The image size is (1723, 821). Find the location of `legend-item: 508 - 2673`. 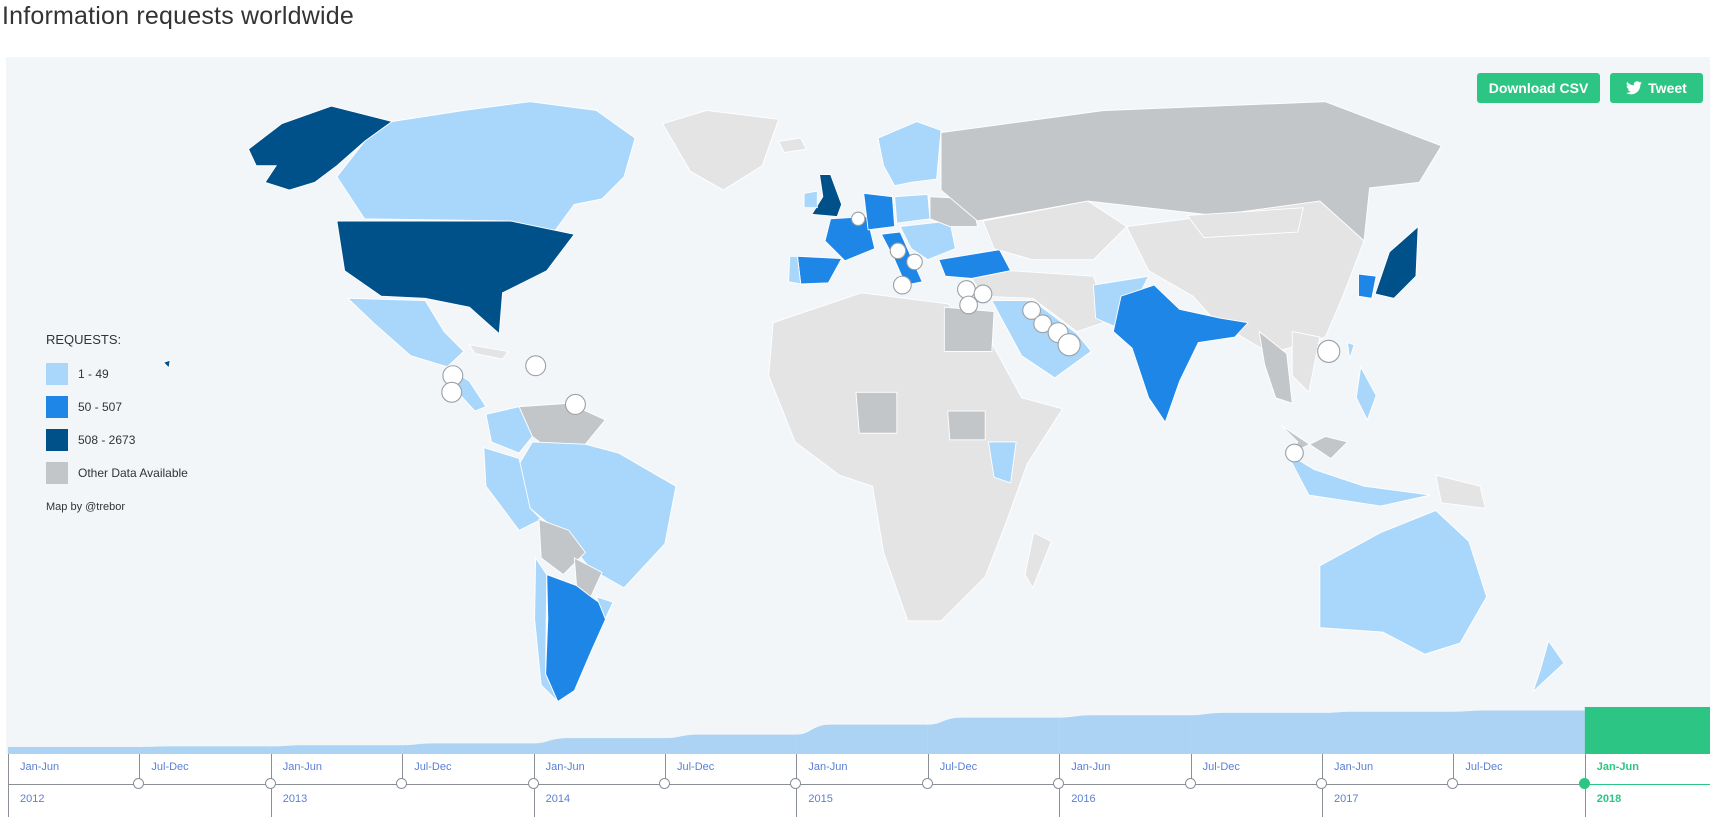

legend-item: 508 - 2673 is located at coordinates (117, 439).